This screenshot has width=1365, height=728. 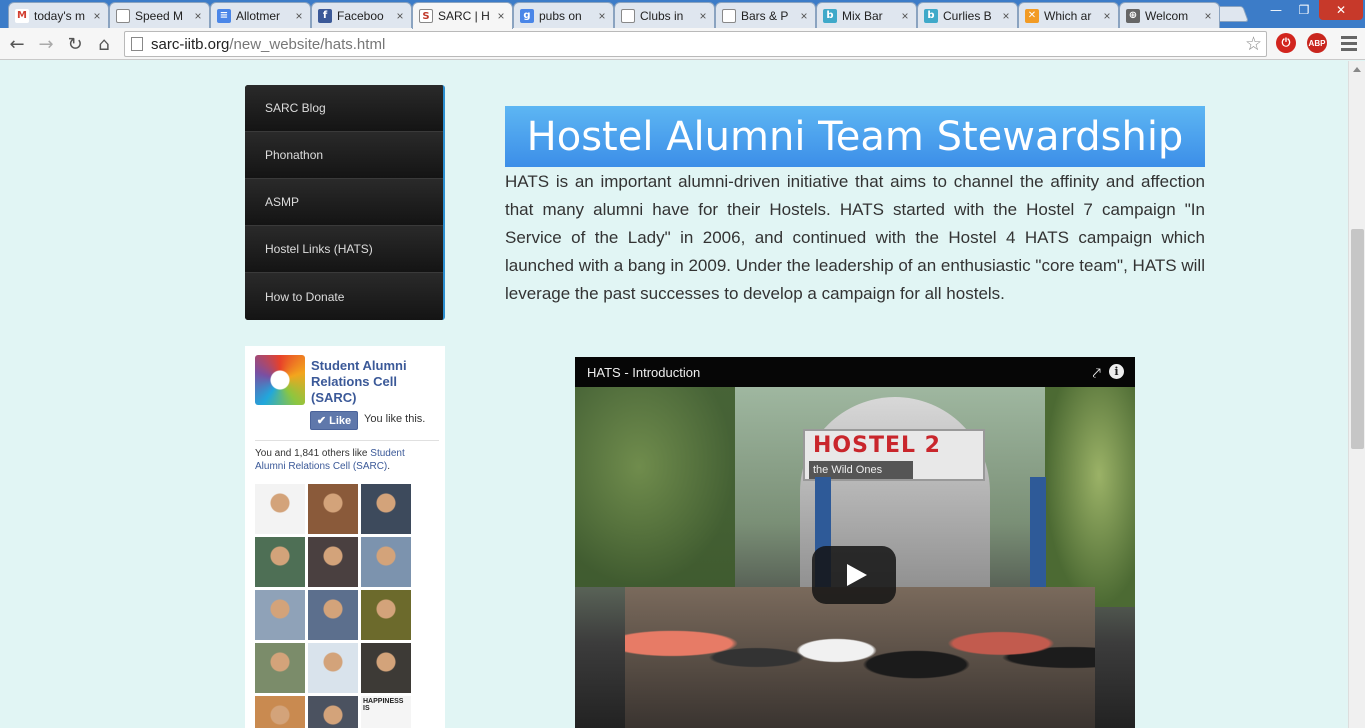 I want to click on tab-label: Allotmer, so click(x=258, y=15).